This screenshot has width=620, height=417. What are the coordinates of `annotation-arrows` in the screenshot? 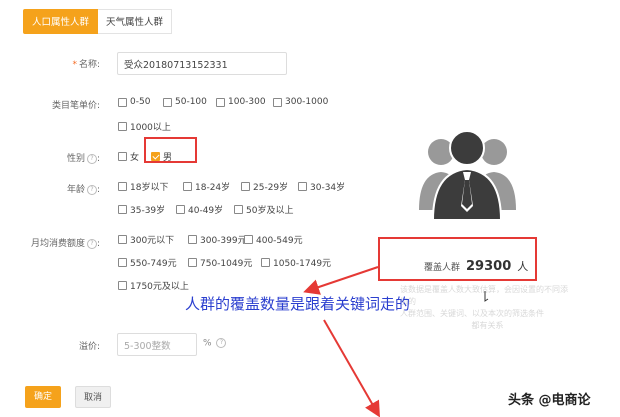 It's located at (396, 341).